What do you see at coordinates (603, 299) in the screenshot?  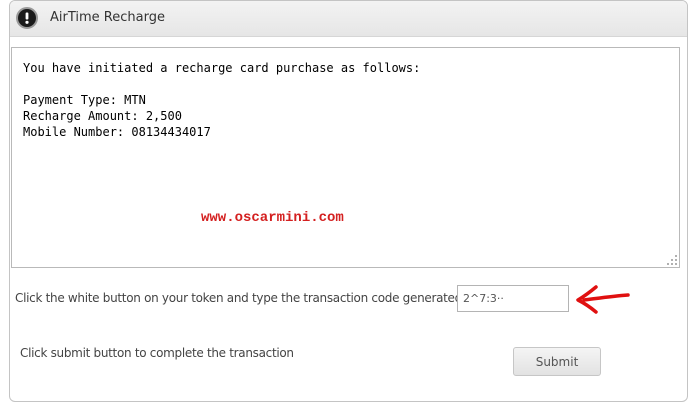 I see `red-arrow-icon` at bounding box center [603, 299].